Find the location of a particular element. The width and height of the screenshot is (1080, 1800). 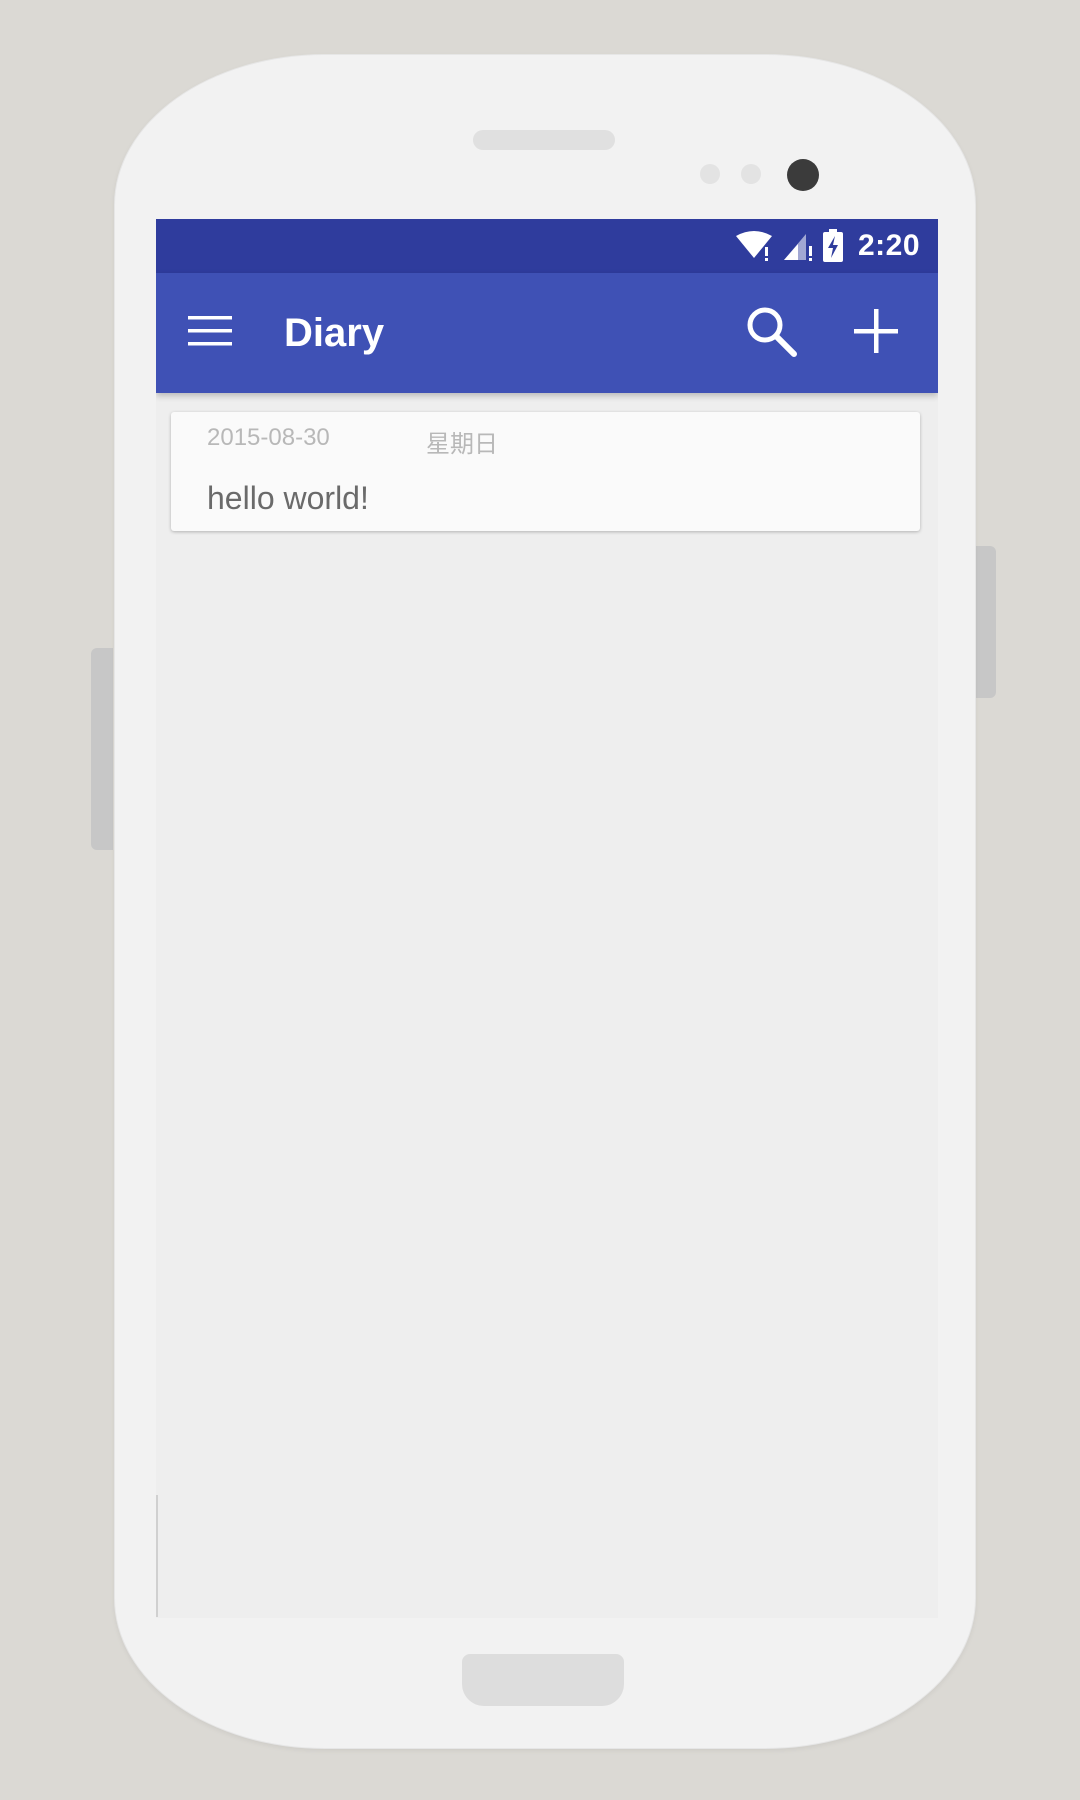

entry-date: 2015-08-30 is located at coordinates (268, 437).